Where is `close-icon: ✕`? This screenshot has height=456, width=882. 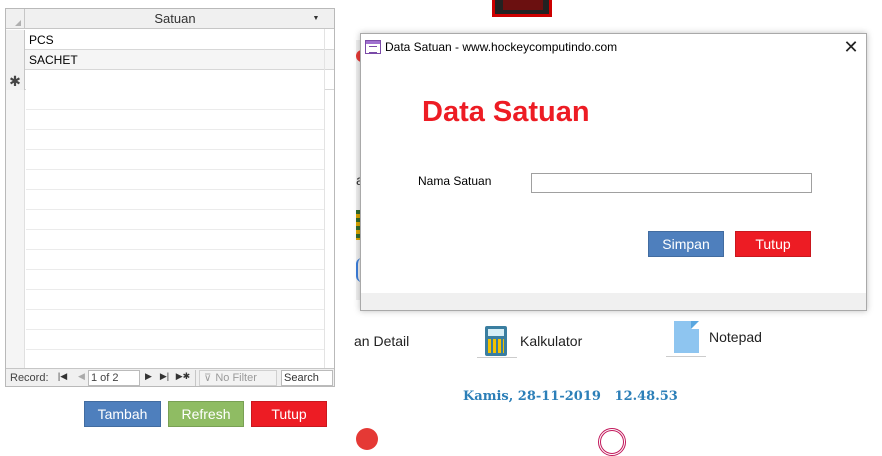 close-icon: ✕ is located at coordinates (851, 47).